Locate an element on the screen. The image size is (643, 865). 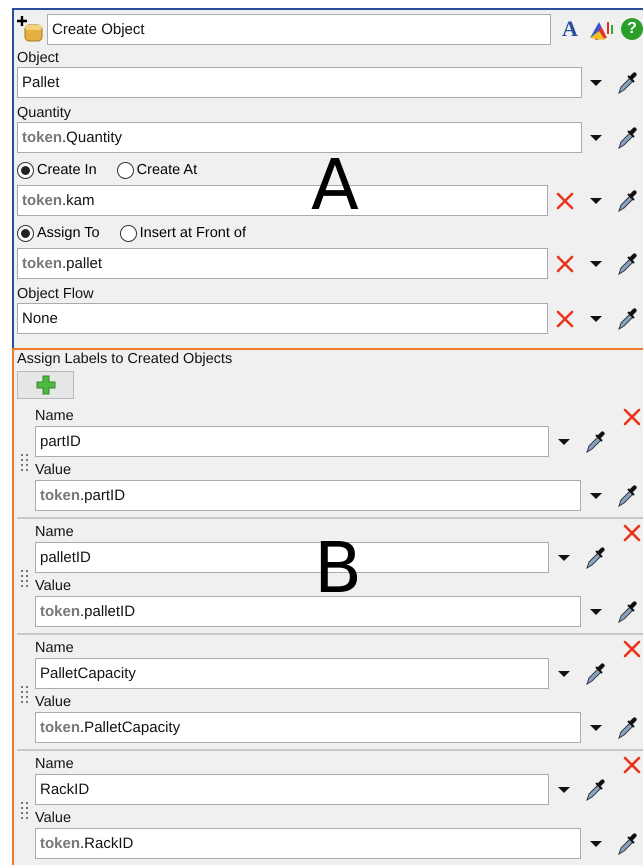
plus-icon is located at coordinates (45, 385).